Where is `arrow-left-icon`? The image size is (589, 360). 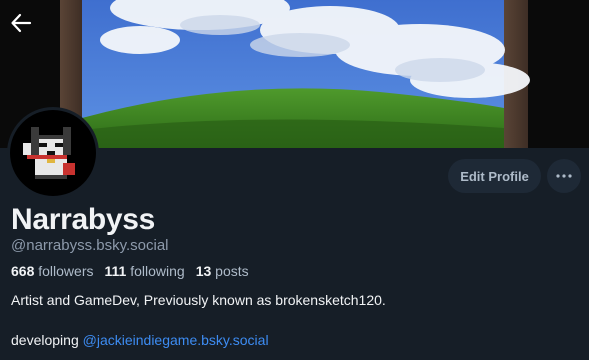
arrow-left-icon is located at coordinates (21, 23).